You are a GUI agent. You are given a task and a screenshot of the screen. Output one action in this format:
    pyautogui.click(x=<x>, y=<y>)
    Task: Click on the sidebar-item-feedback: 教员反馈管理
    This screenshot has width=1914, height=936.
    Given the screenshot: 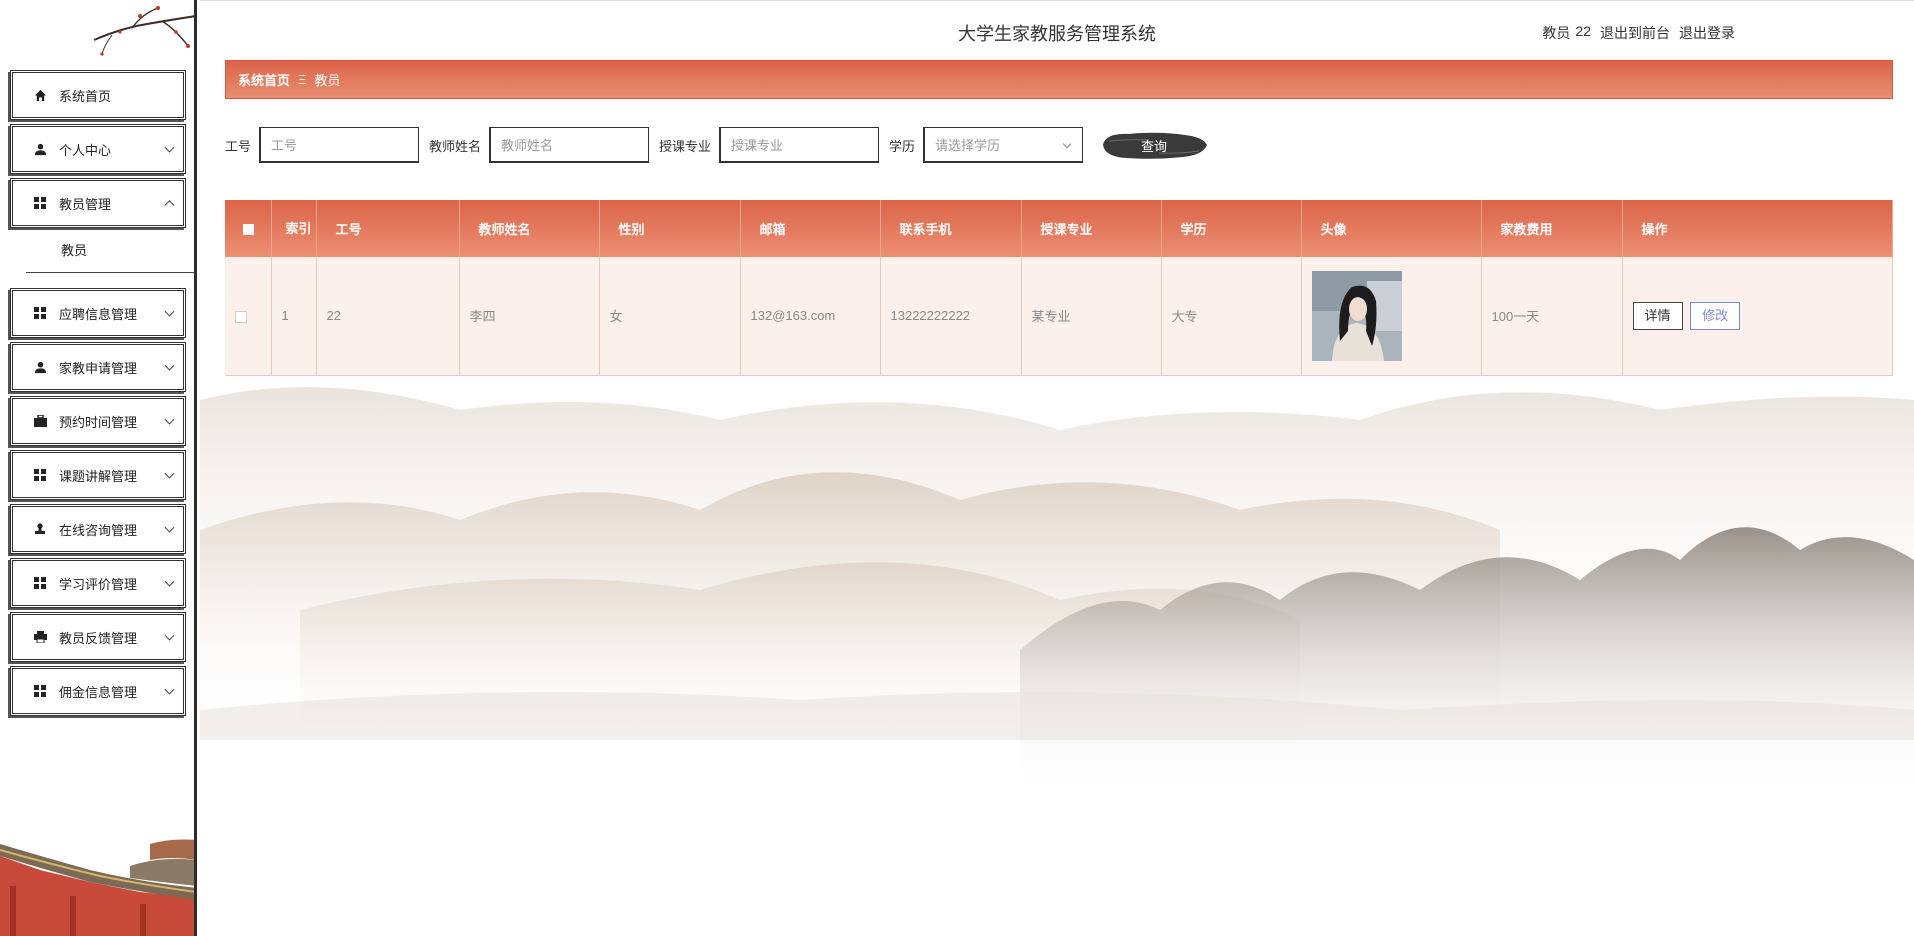 What is the action you would take?
    pyautogui.click(x=98, y=637)
    